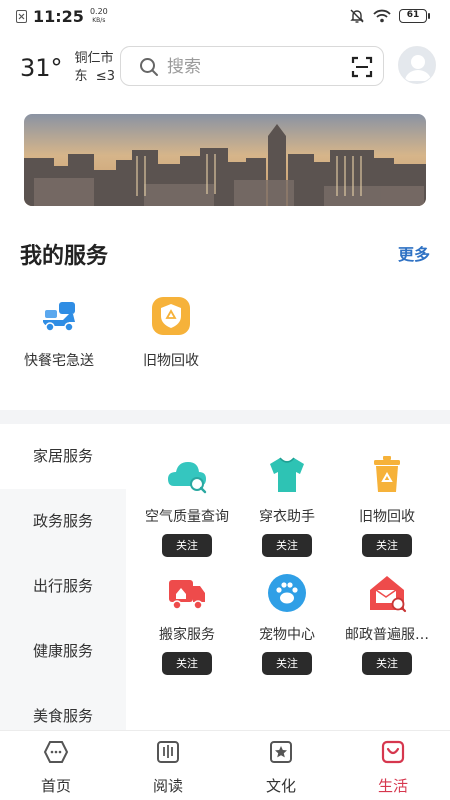 Image resolution: width=450 pixels, height=800 pixels. I want to click on service-tile-clothing: 穿衣助手 关注, so click(287, 505).